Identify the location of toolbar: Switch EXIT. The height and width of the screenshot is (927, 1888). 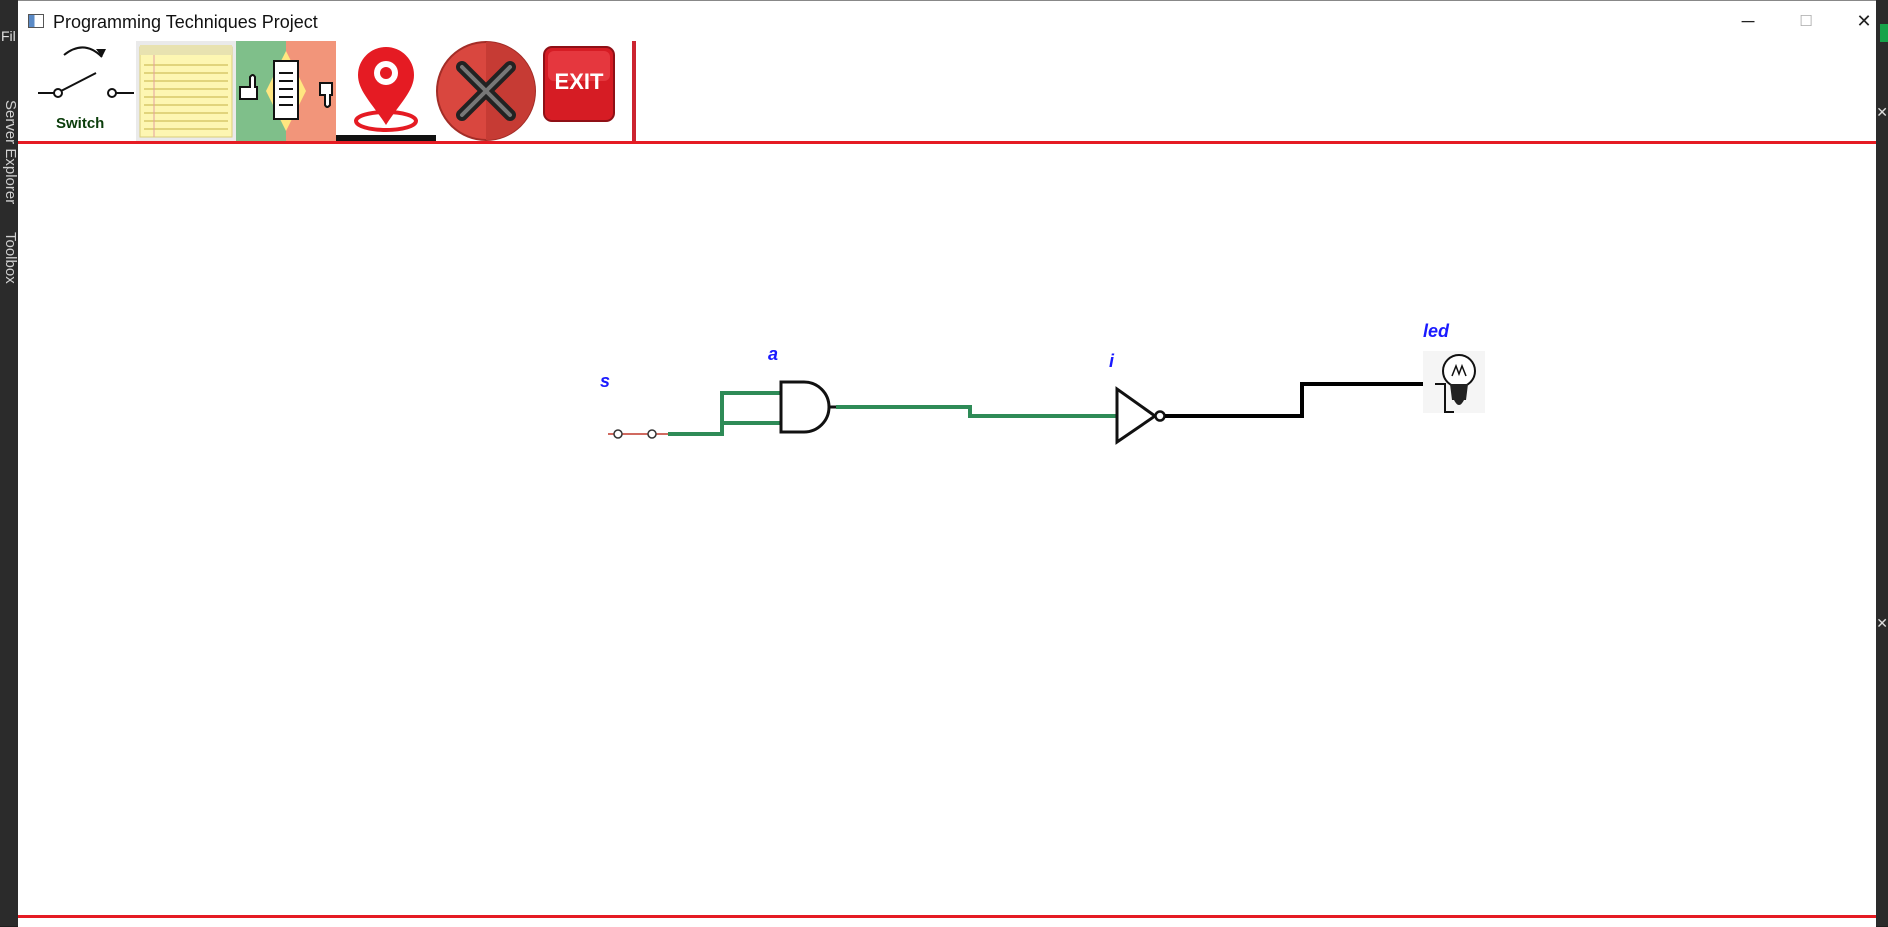
(336, 91).